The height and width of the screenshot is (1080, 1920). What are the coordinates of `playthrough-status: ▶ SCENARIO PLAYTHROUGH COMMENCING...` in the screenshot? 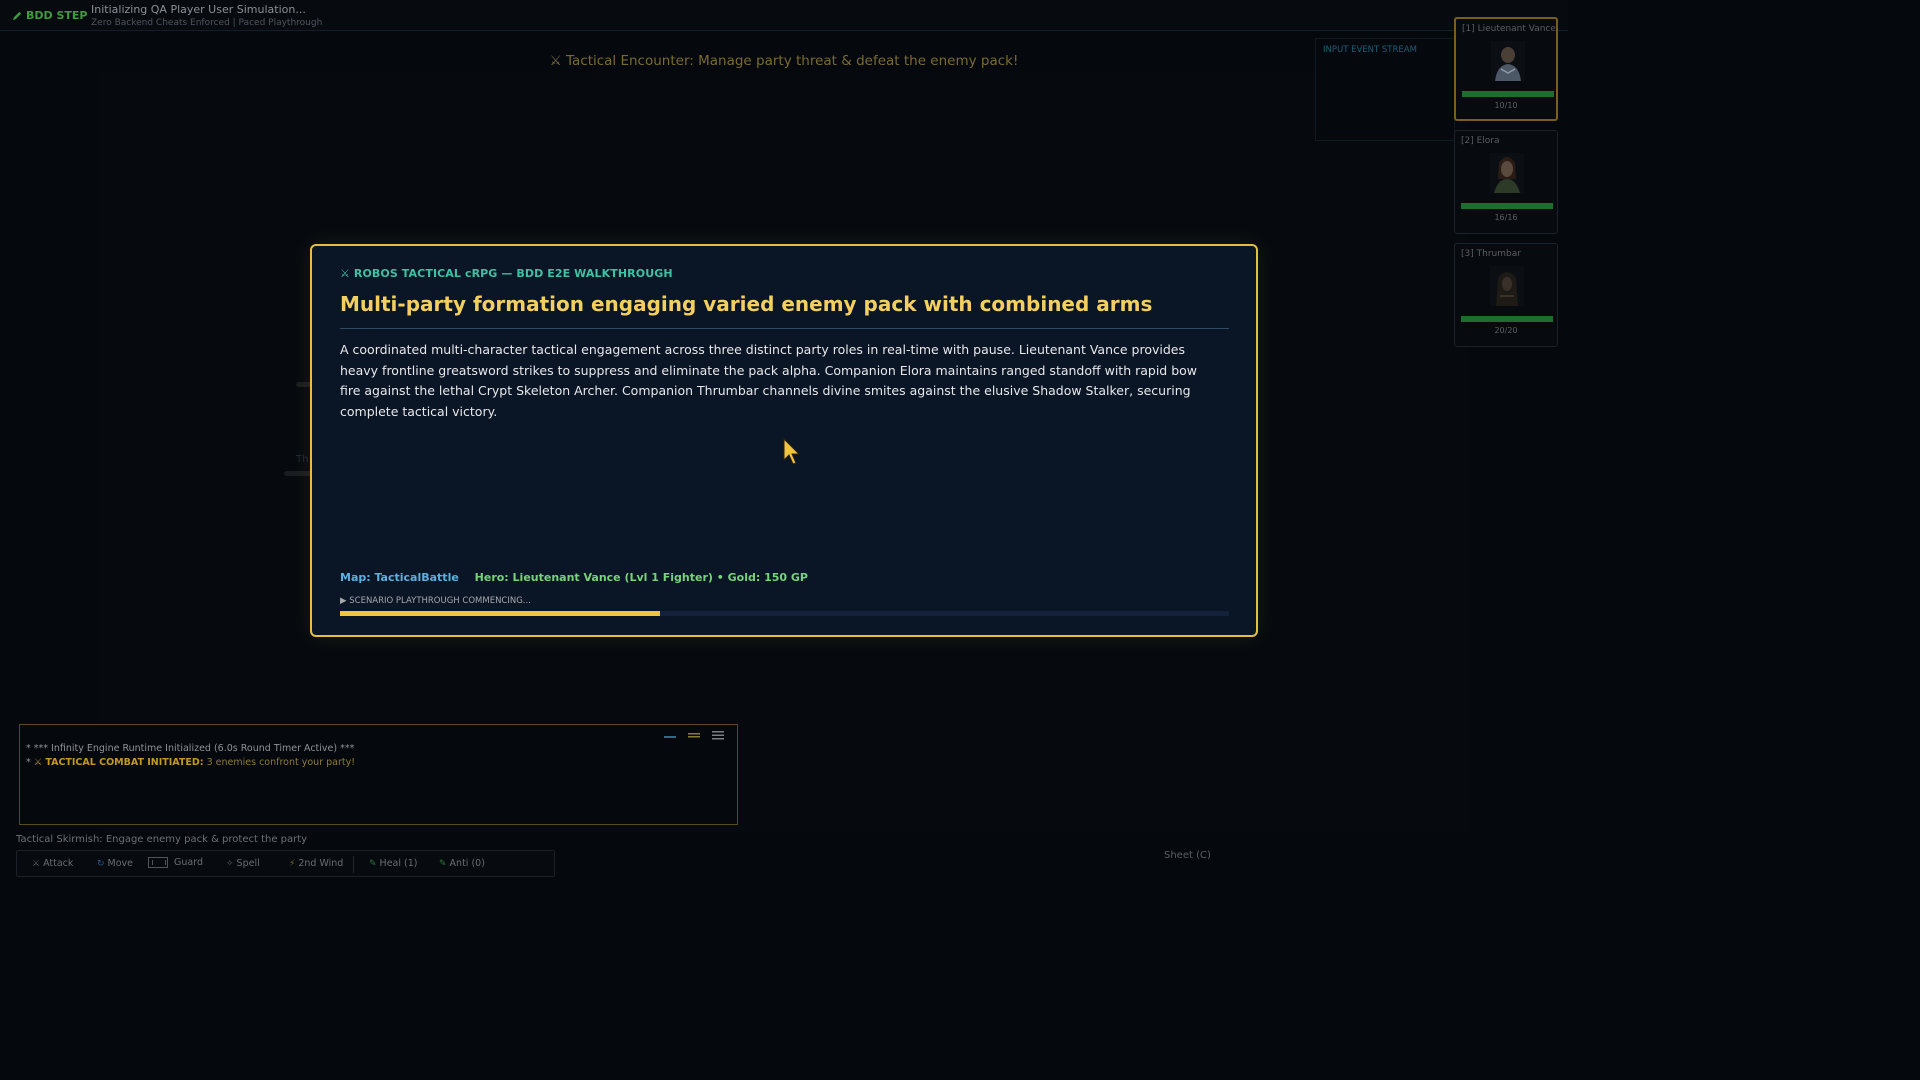 It's located at (435, 601).